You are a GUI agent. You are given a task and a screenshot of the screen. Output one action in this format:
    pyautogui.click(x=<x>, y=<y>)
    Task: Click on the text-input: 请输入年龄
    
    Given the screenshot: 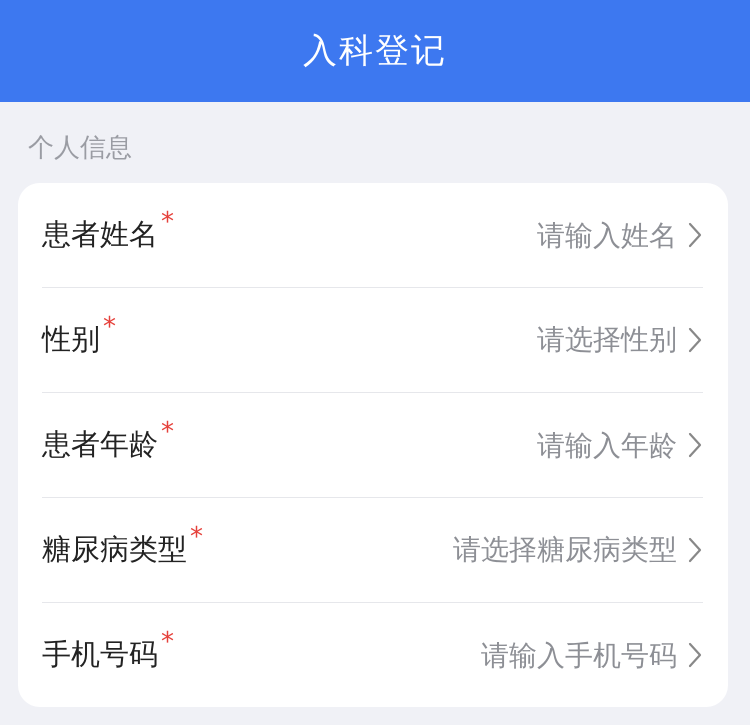 What is the action you would take?
    pyautogui.click(x=601, y=445)
    